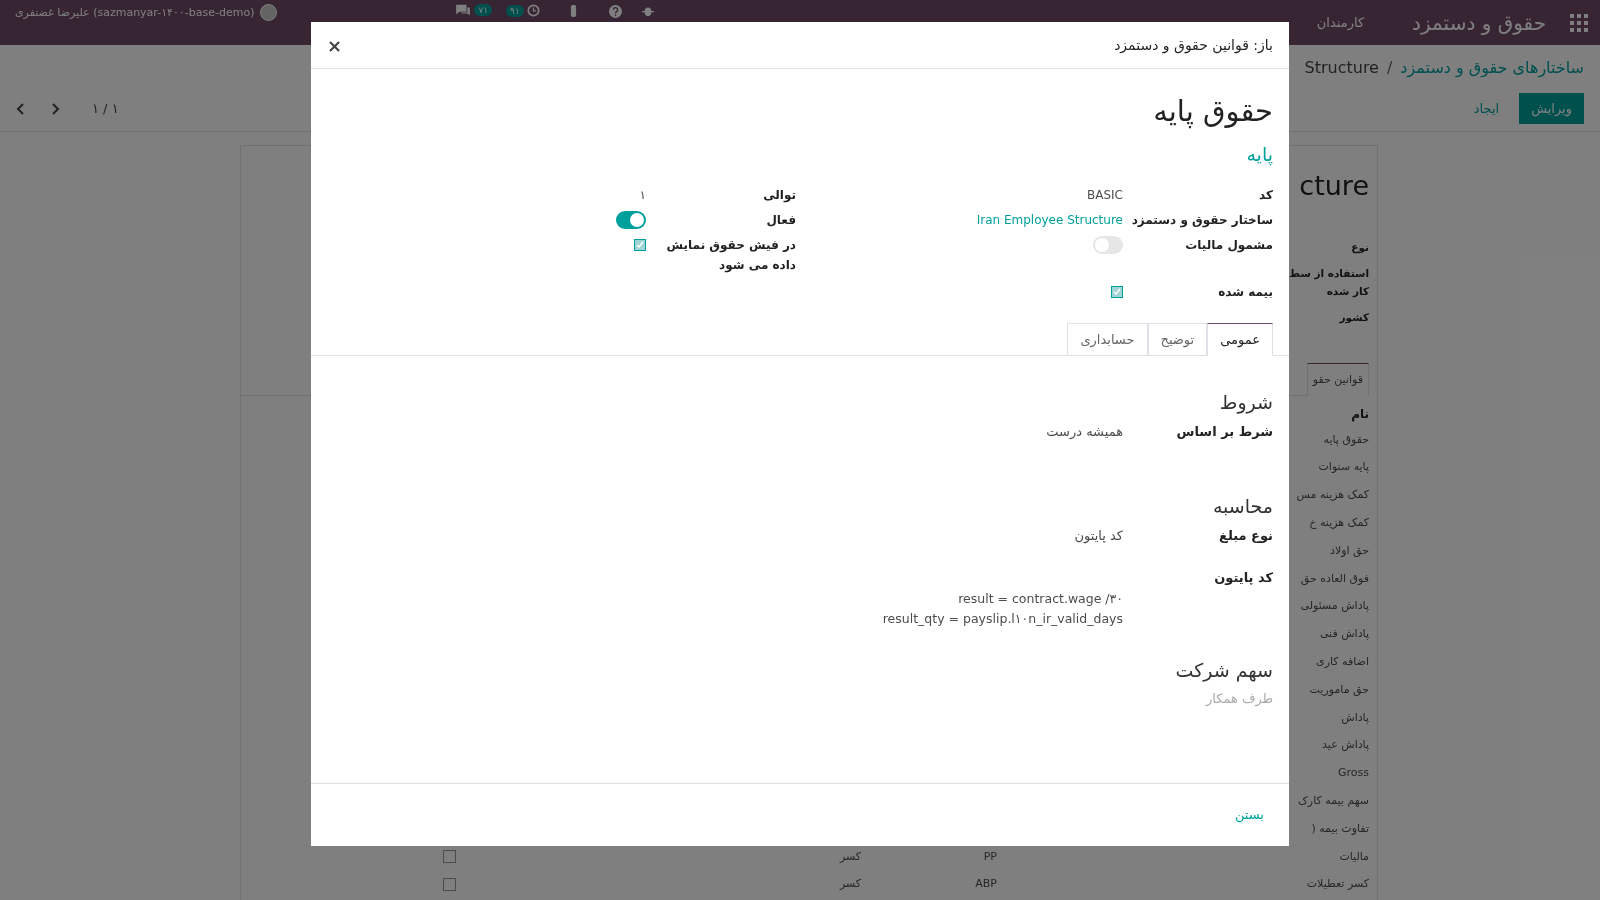 Image resolution: width=1600 pixels, height=900 pixels. Describe the element at coordinates (985, 884) in the screenshot. I see `table-cell-text: ABP` at that location.